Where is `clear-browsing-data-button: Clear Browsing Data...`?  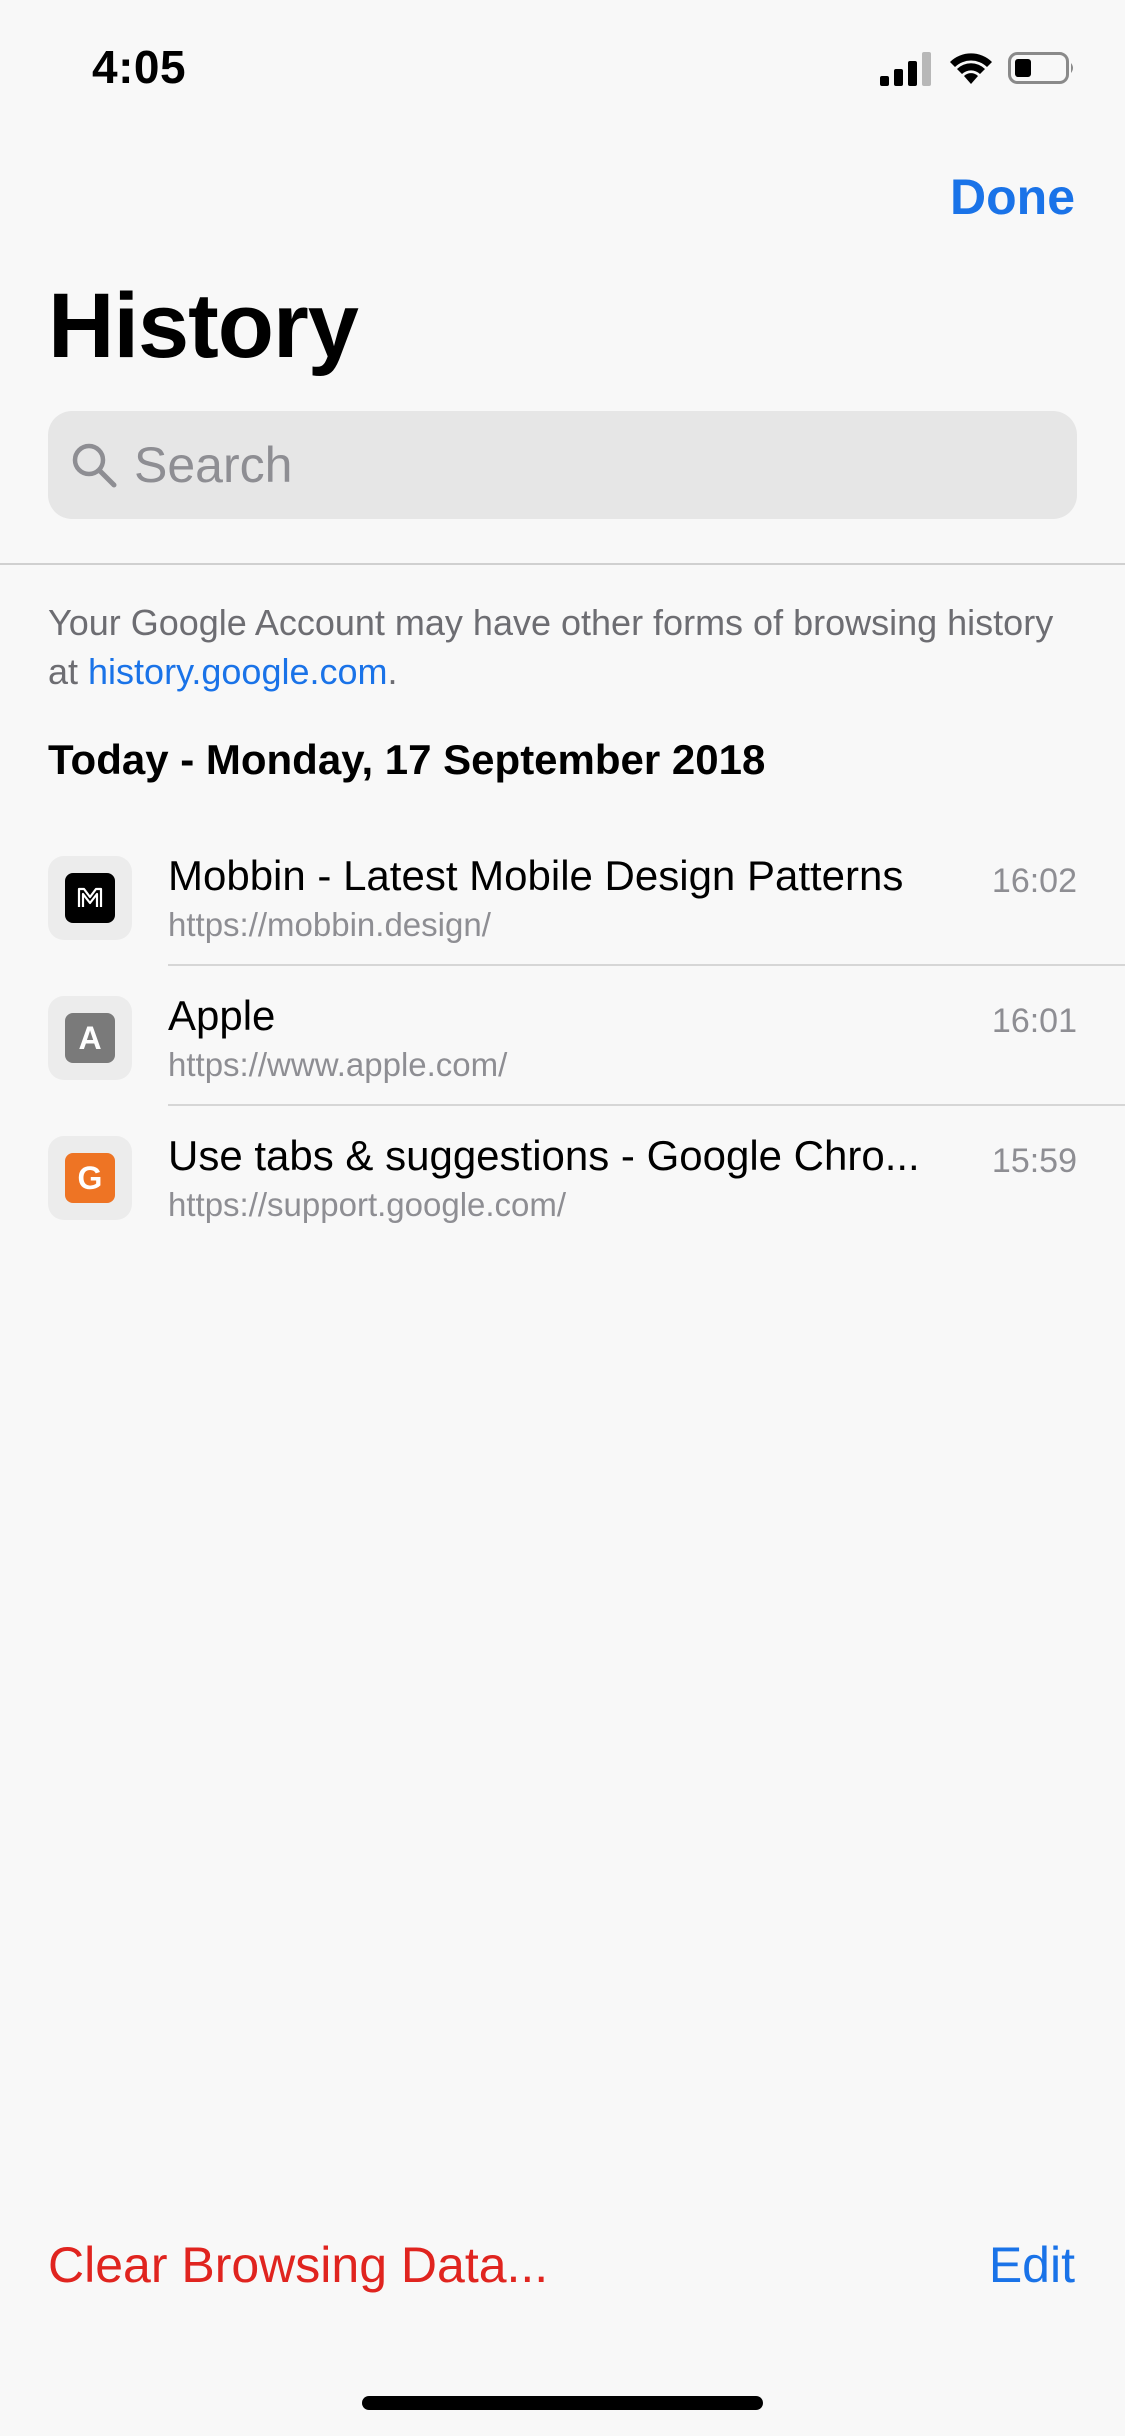
clear-browsing-data-button: Clear Browsing Data... is located at coordinates (298, 2265).